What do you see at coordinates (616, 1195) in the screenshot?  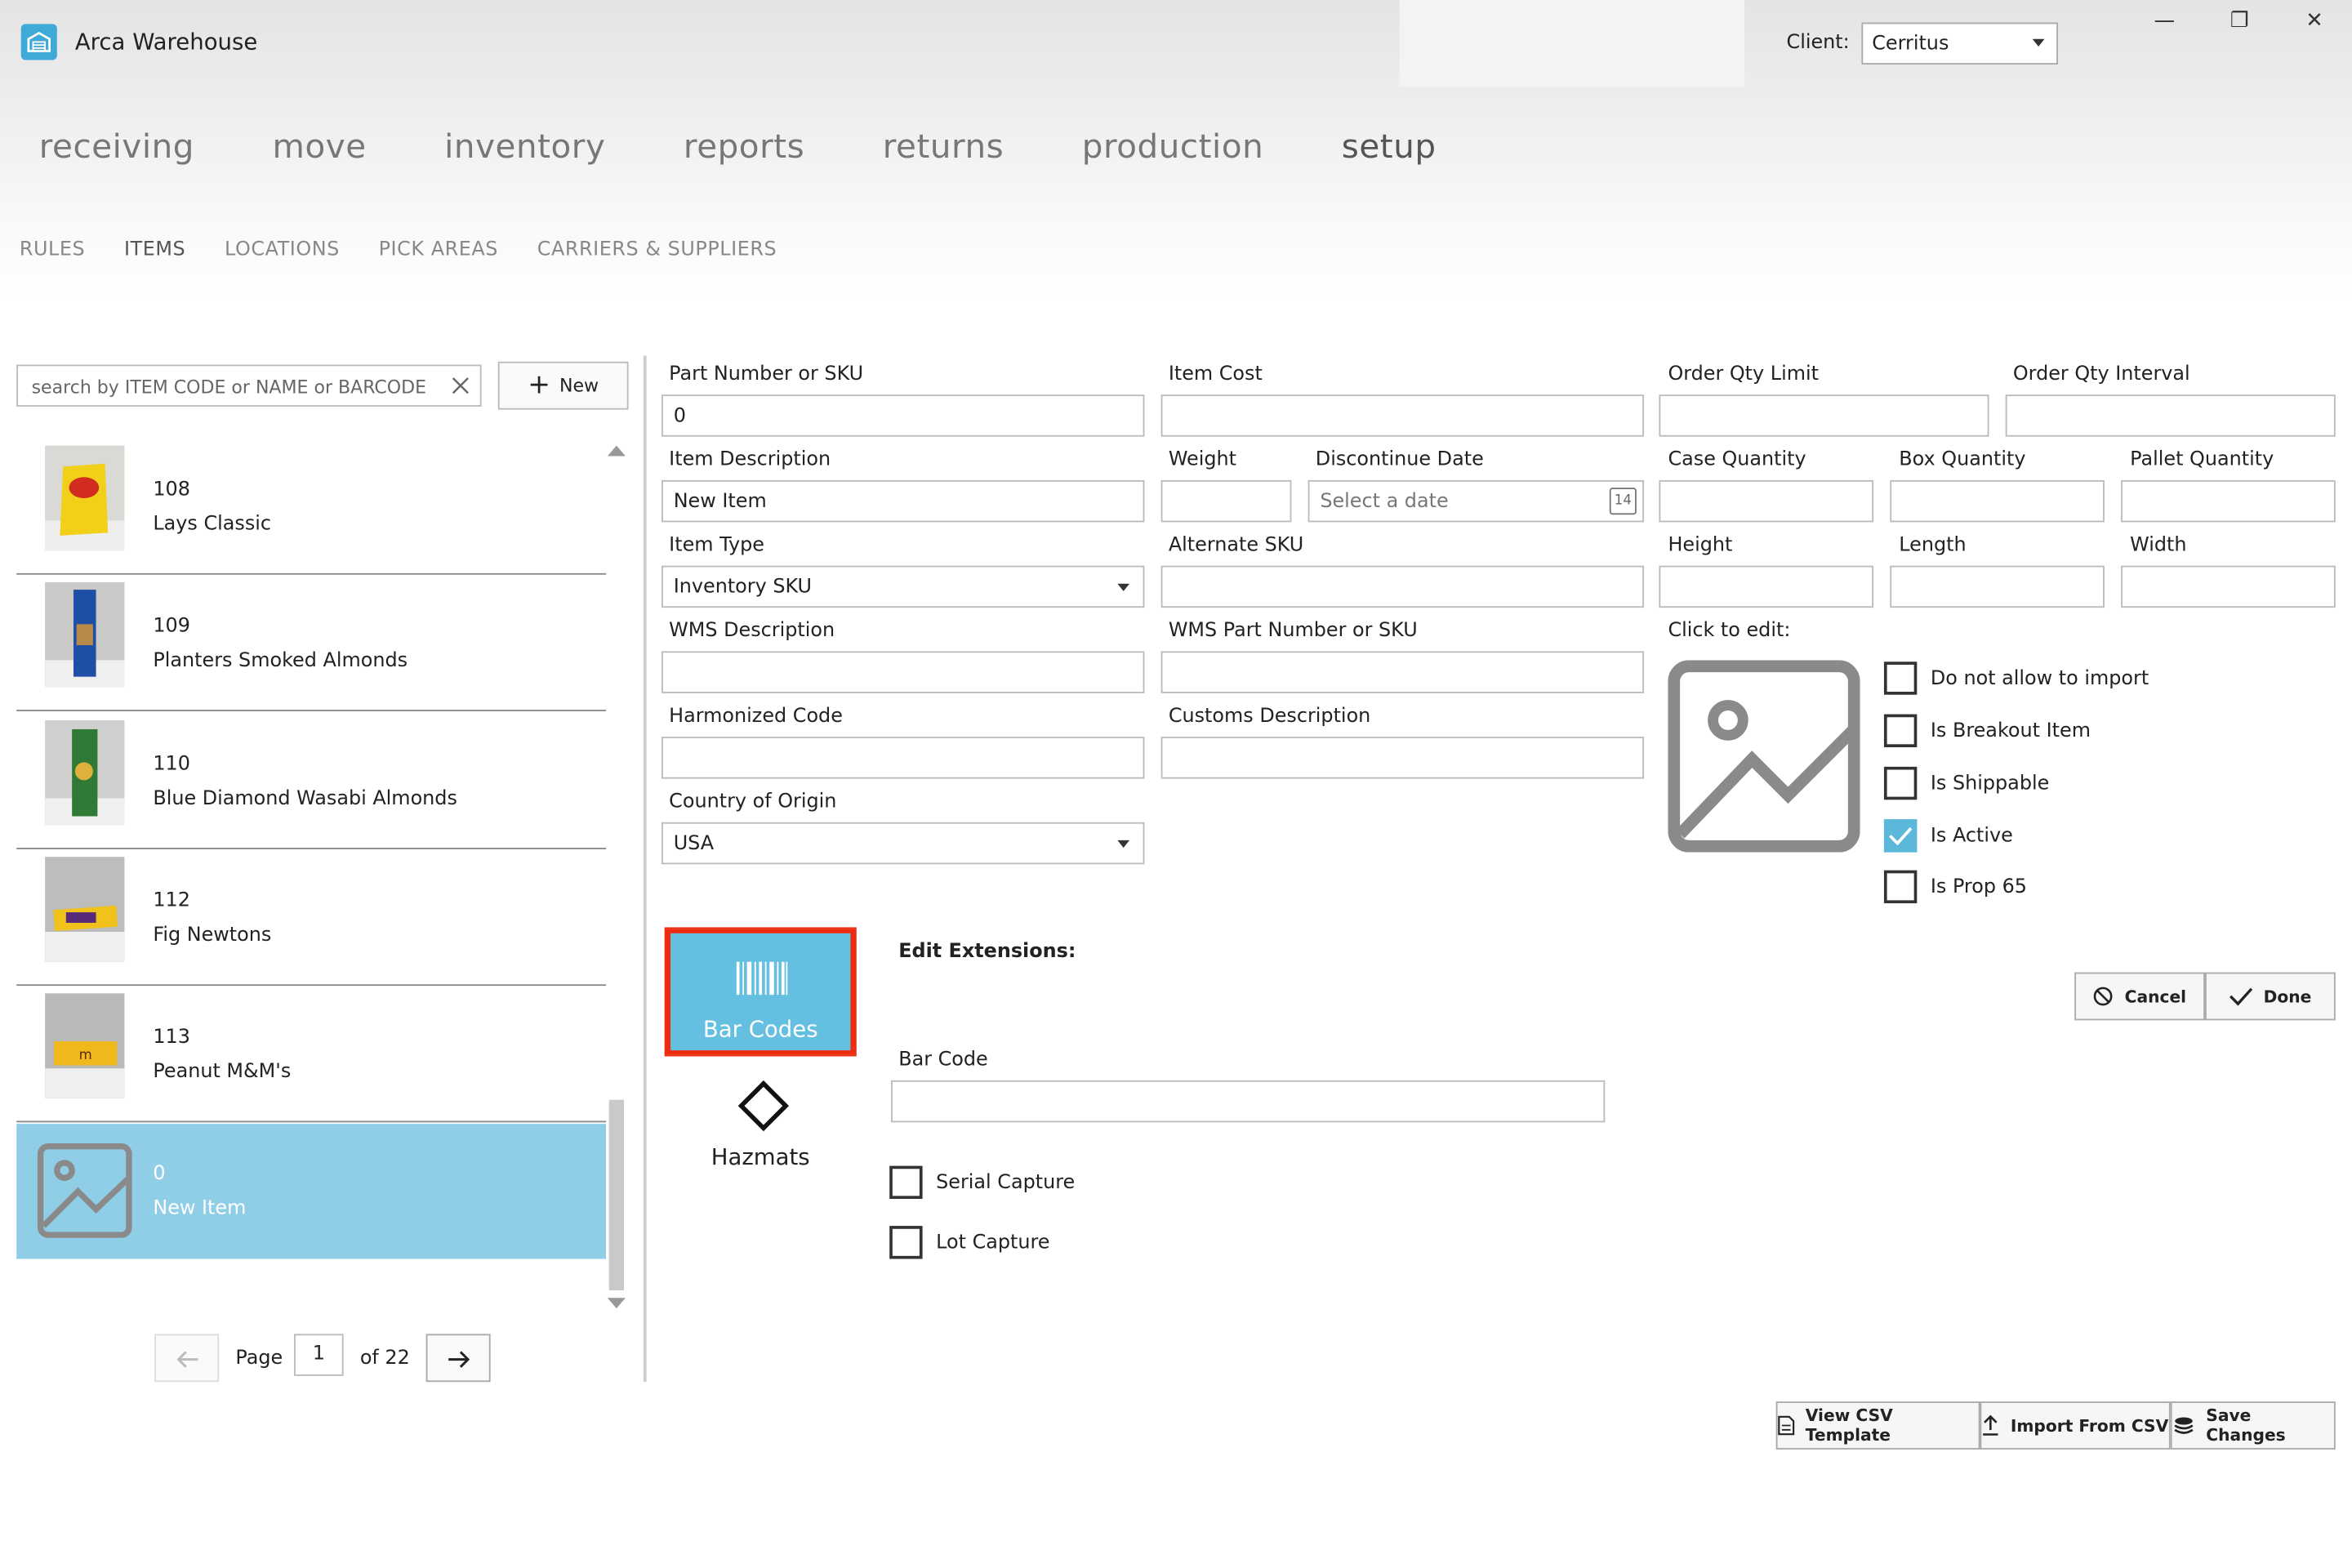 I see `scrollbar-thumb` at bounding box center [616, 1195].